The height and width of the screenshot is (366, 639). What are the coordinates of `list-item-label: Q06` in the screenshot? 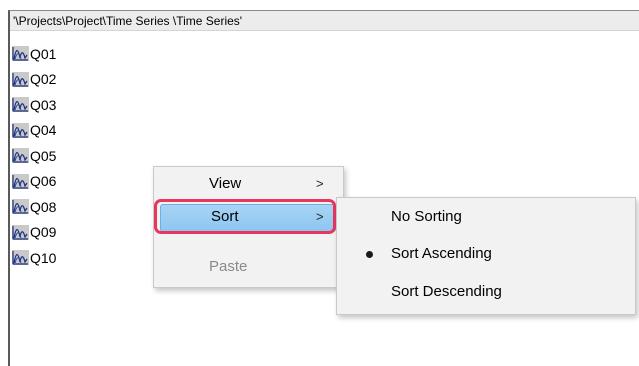 It's located at (43, 181).